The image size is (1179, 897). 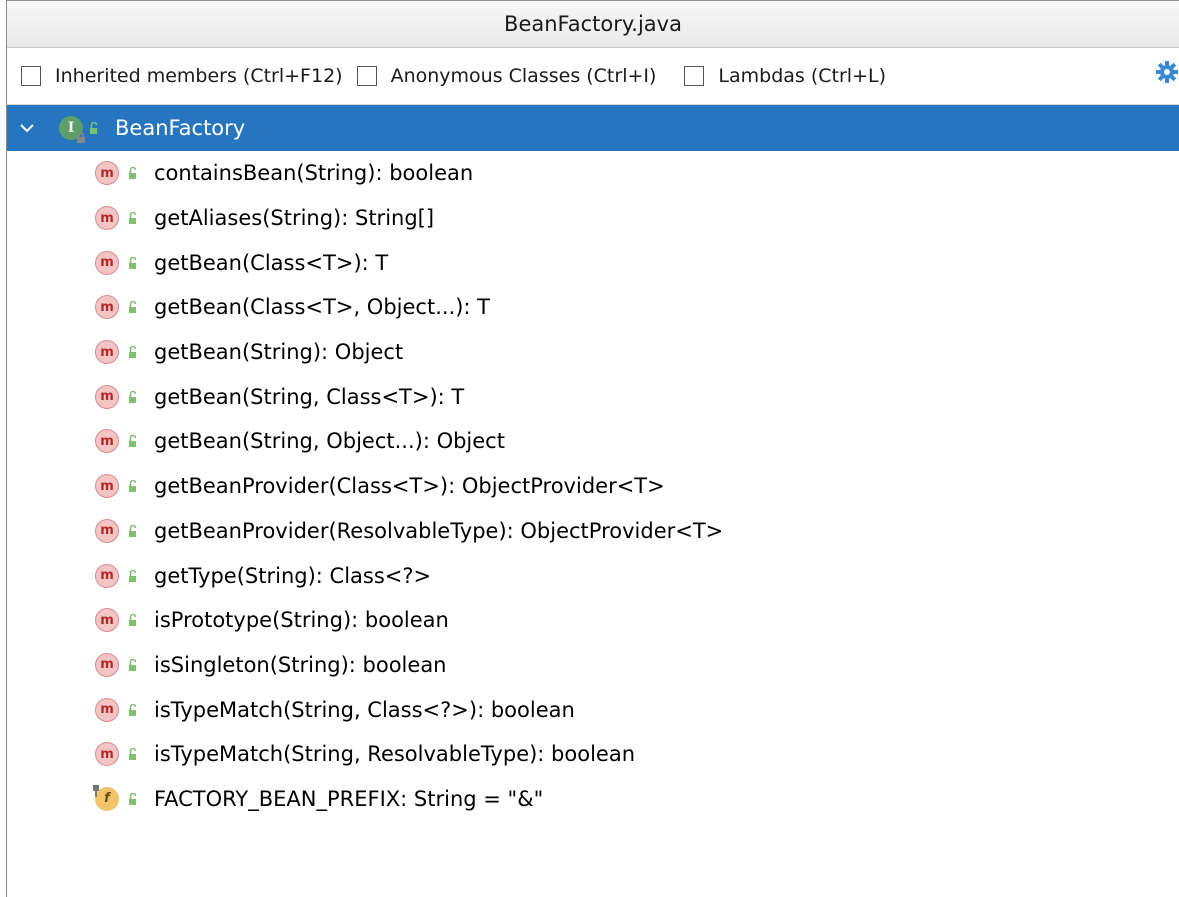 What do you see at coordinates (802, 76) in the screenshot?
I see `lambdas-label: Lambdas (Ctrl+L)` at bounding box center [802, 76].